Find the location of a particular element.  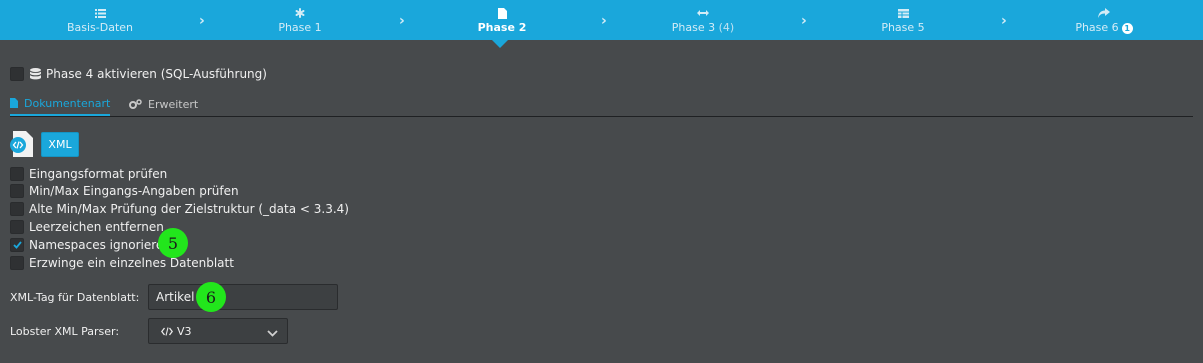

tab-label: Erweitert is located at coordinates (173, 104).